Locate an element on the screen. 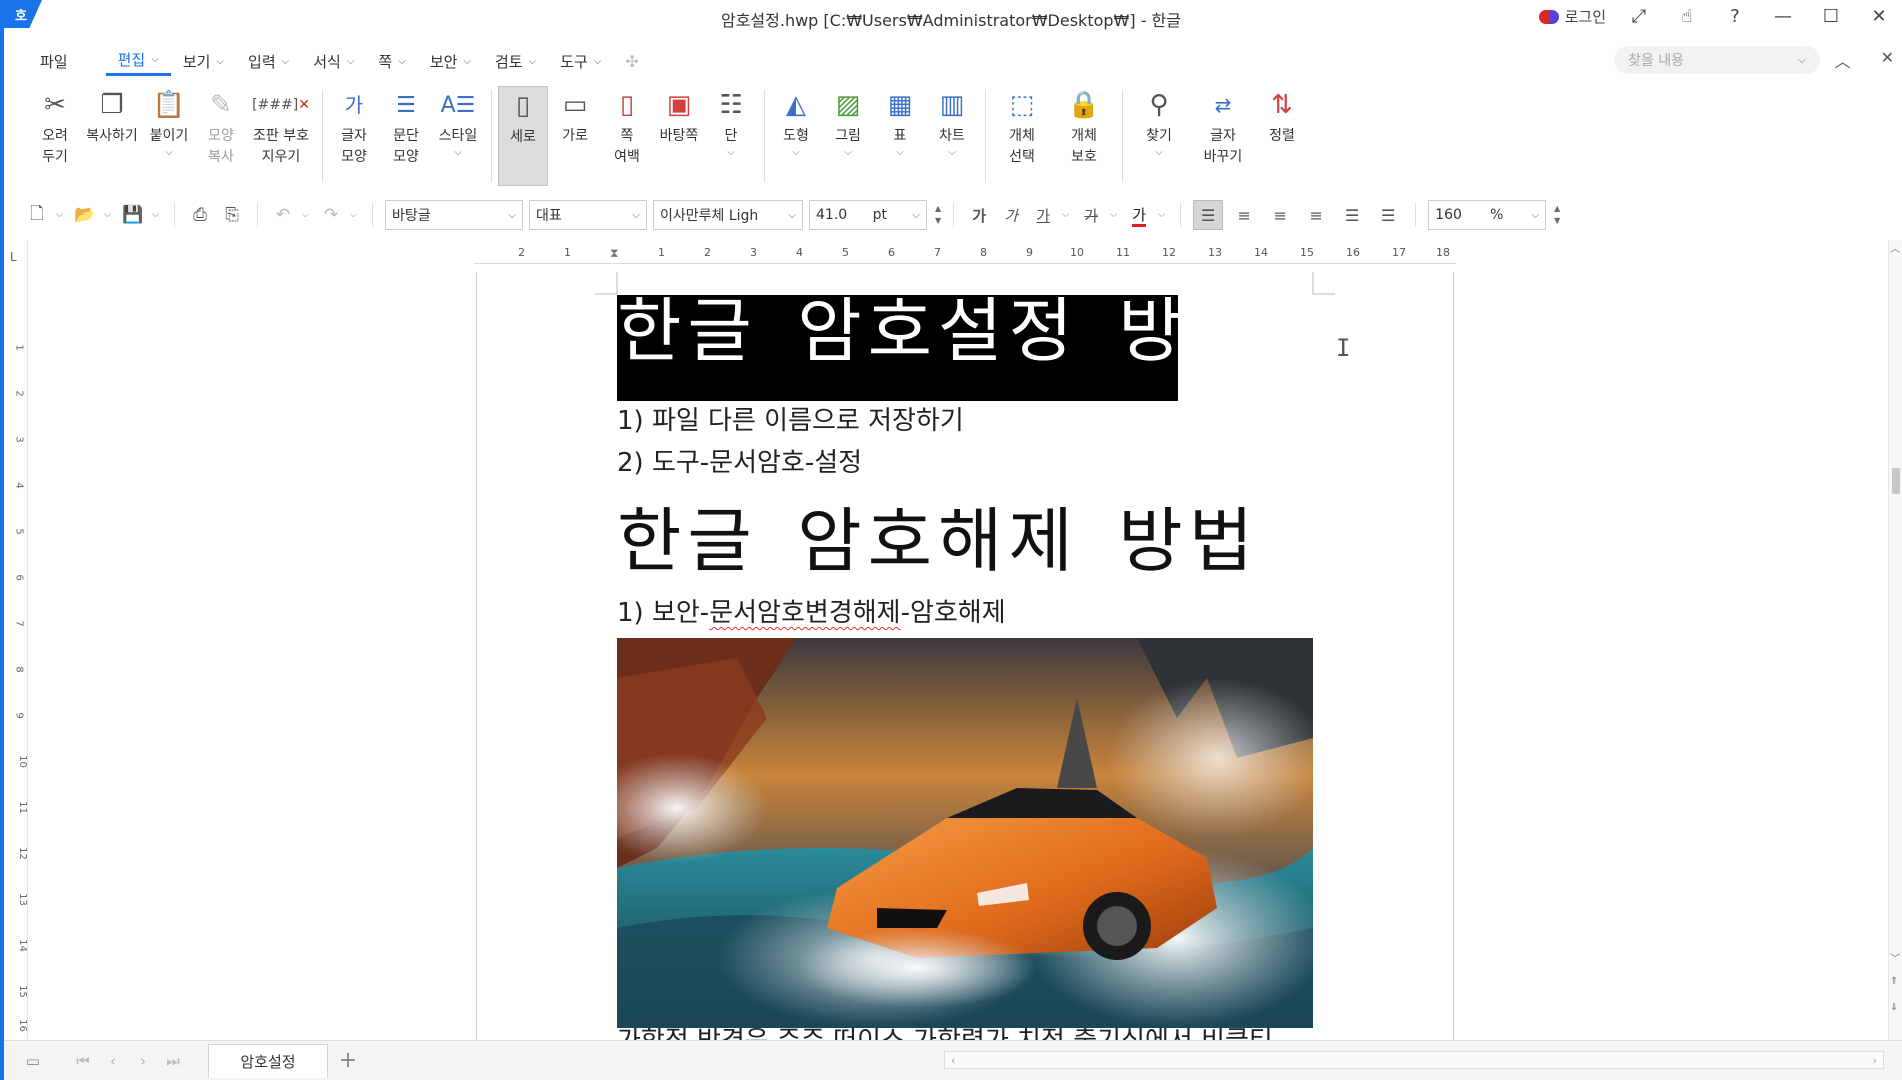 The image size is (1902, 1080). strike-button: 가 is located at coordinates (1091, 215).